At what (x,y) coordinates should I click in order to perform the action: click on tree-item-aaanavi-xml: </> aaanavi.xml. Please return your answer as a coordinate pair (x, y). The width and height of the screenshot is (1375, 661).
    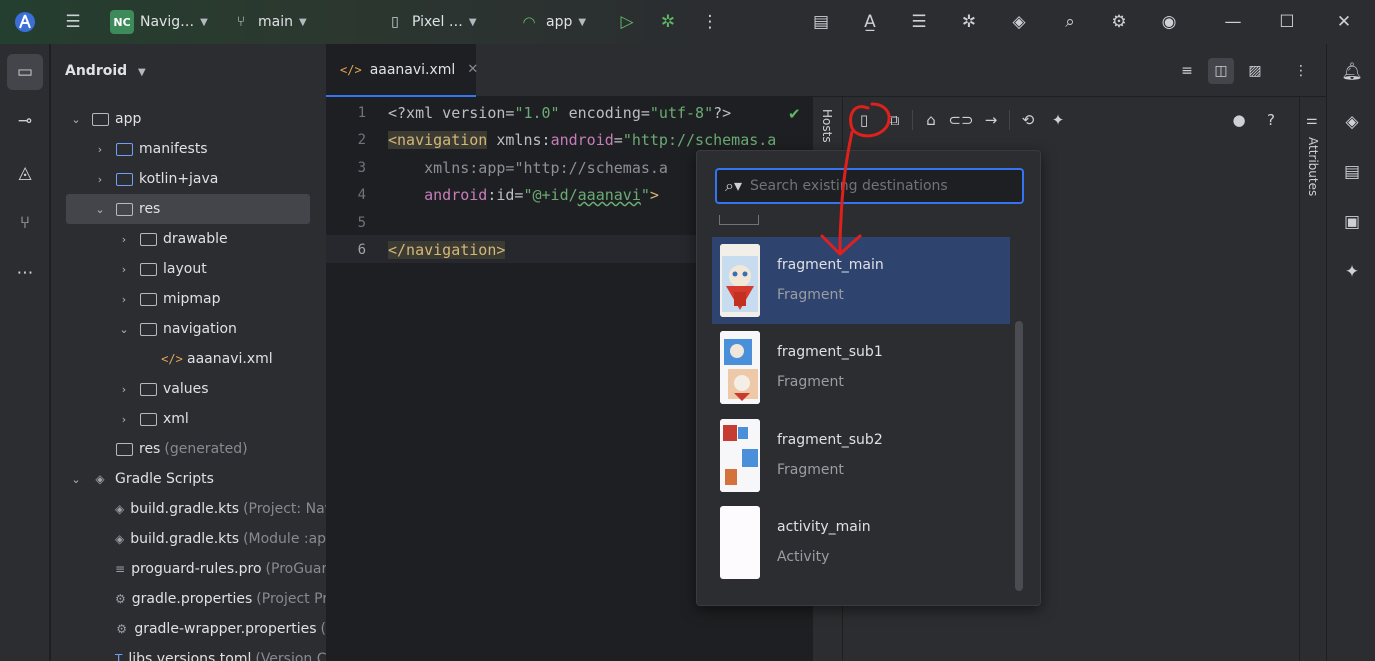
    Looking at the image, I should click on (188, 359).